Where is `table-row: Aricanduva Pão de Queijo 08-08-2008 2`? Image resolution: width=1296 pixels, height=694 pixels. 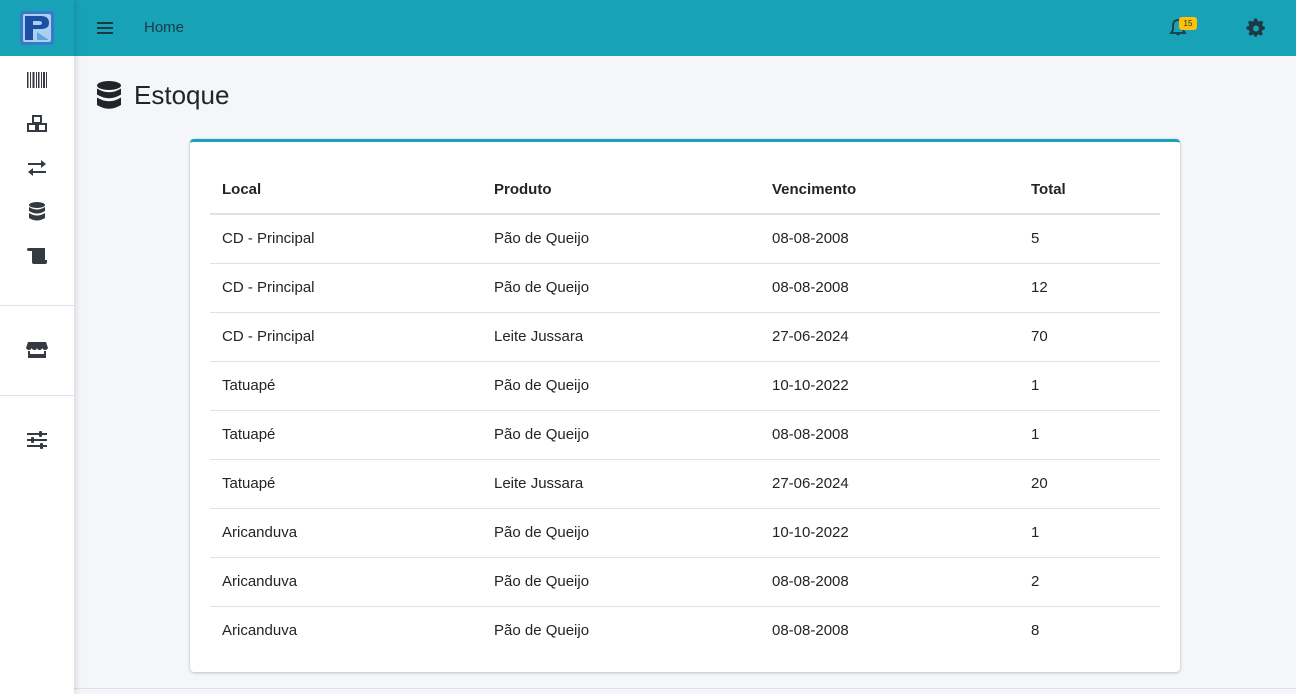 table-row: Aricanduva Pão de Queijo 08-08-2008 2 is located at coordinates (685, 582).